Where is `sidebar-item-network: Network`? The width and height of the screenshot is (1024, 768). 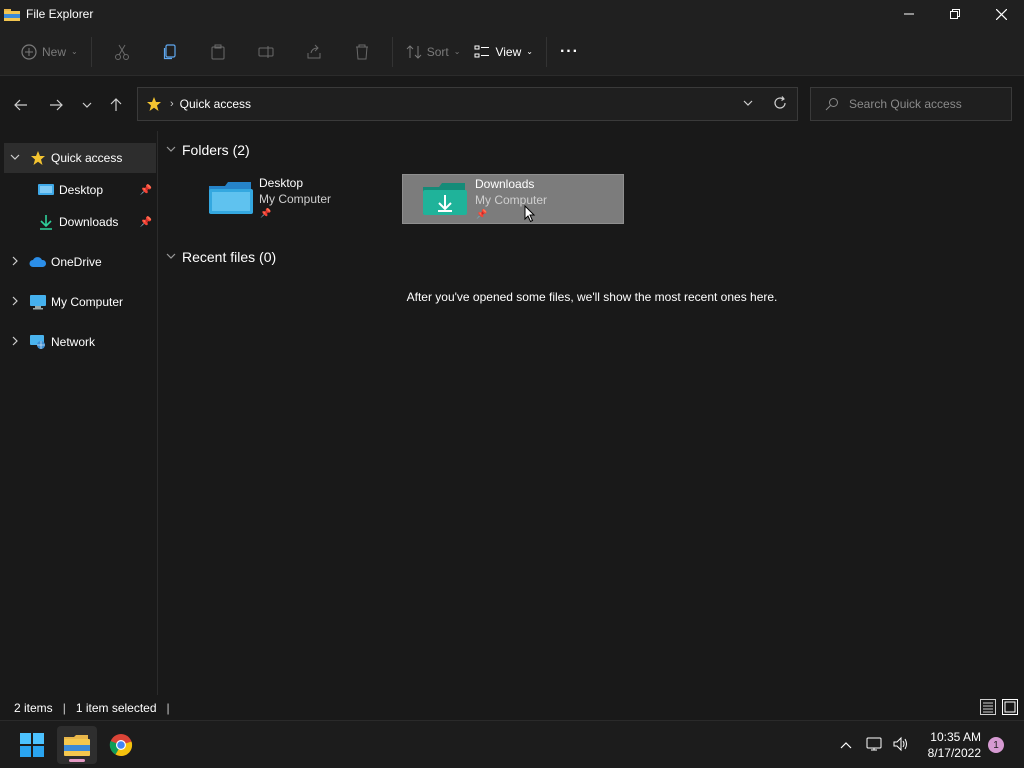
sidebar-item-network: Network is located at coordinates (80, 342).